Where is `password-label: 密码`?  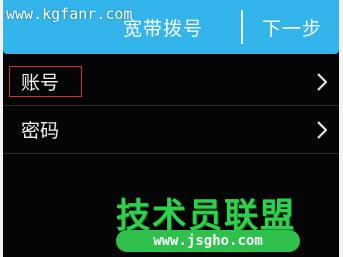
password-label: 密码 is located at coordinates (40, 131).